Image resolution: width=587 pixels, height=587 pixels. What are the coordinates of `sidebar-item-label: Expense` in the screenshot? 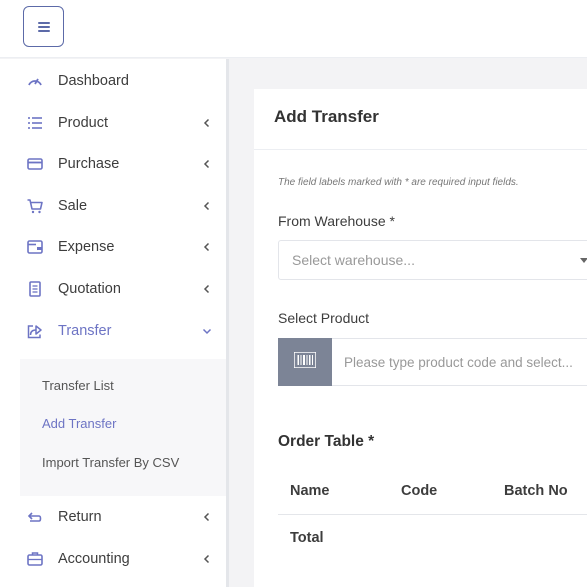 It's located at (86, 247).